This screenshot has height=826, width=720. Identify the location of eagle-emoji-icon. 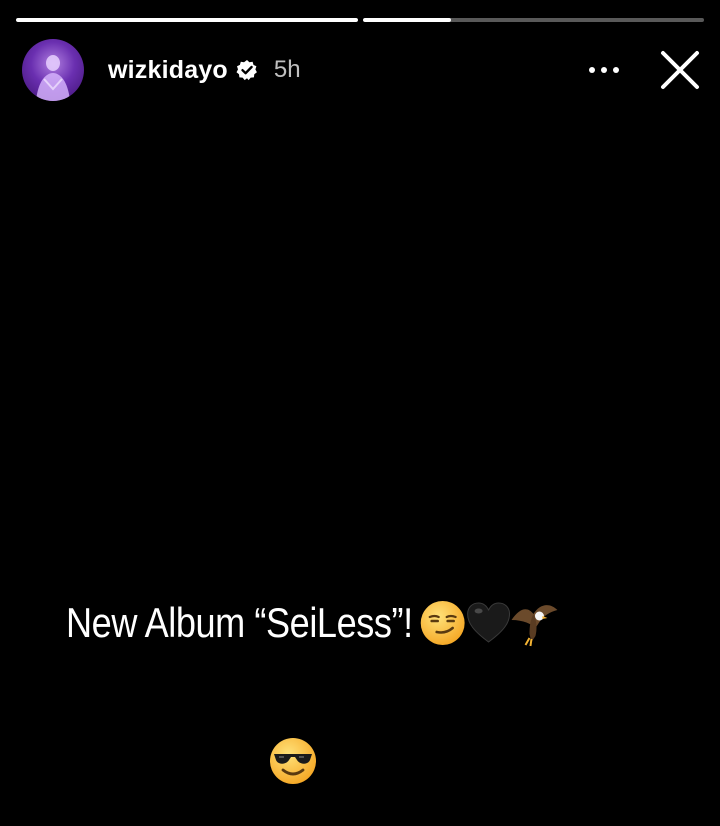
(534, 626).